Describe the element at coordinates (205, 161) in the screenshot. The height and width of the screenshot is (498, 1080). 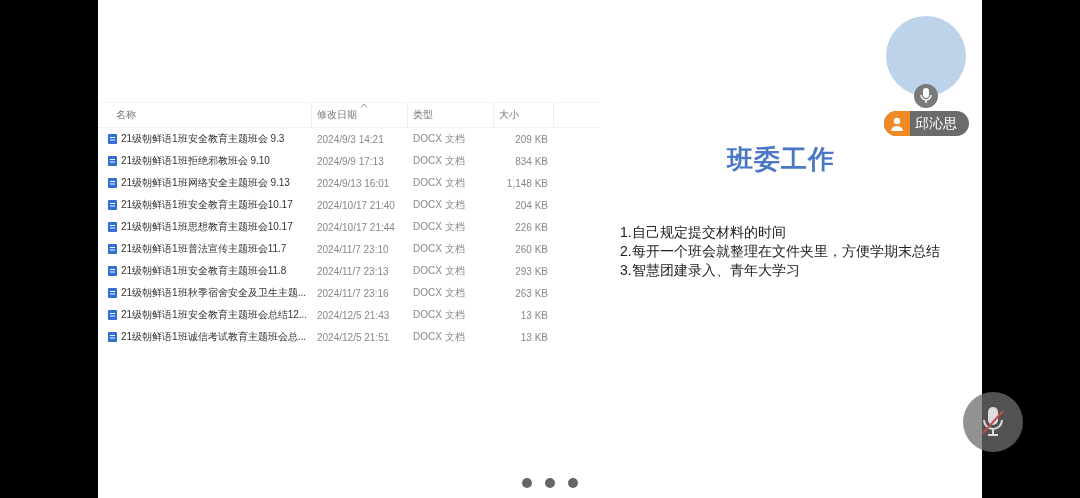
I see `file-name: 21级朝鲜语1班拒绝邪教班会 9.10` at that location.